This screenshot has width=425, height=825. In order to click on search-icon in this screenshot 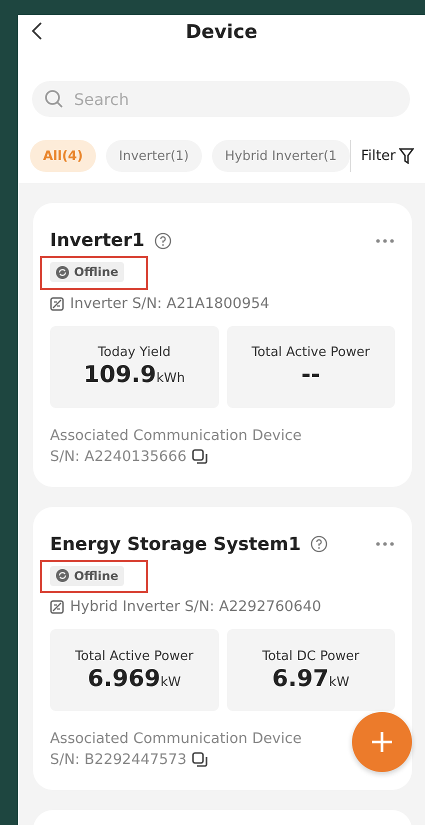, I will do `click(54, 99)`.